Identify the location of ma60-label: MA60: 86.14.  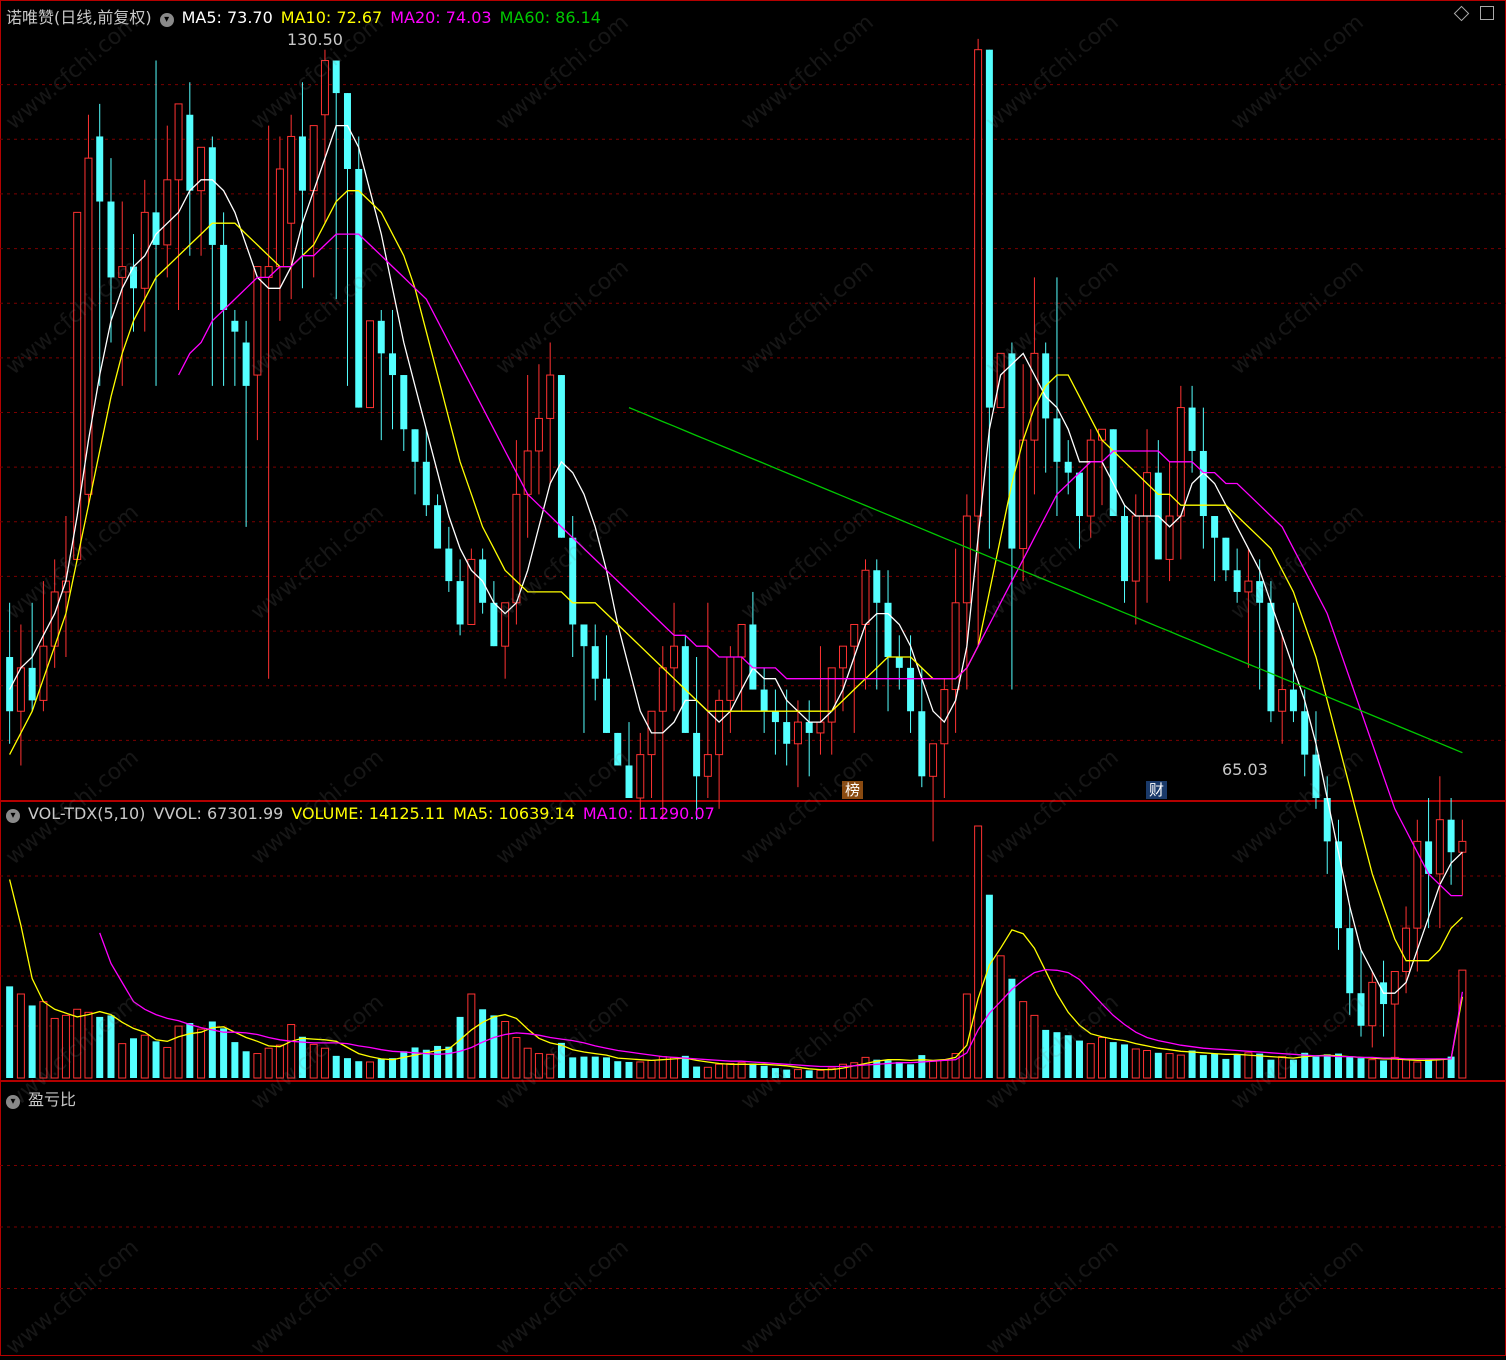
(550, 17).